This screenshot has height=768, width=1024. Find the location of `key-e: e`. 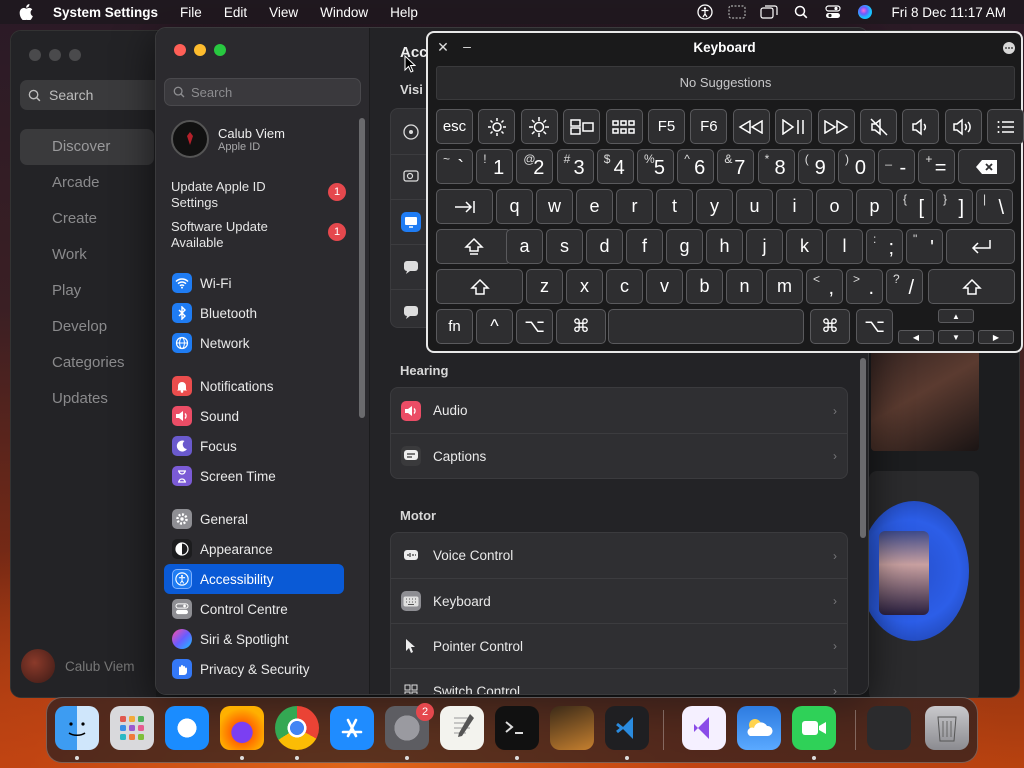

key-e: e is located at coordinates (594, 206).